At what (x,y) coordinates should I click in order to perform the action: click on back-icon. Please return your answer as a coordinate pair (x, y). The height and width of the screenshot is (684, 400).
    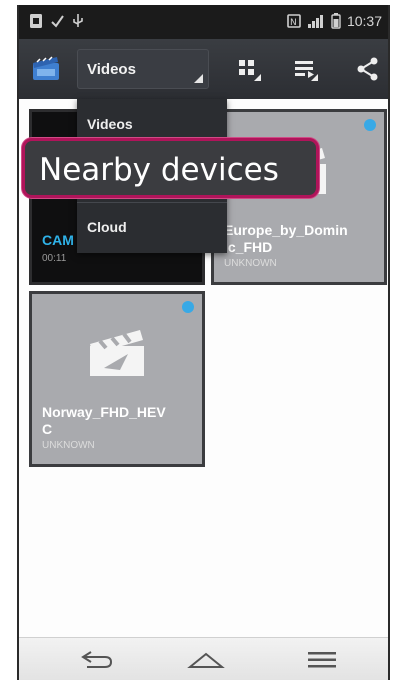
    Looking at the image, I should click on (97, 660).